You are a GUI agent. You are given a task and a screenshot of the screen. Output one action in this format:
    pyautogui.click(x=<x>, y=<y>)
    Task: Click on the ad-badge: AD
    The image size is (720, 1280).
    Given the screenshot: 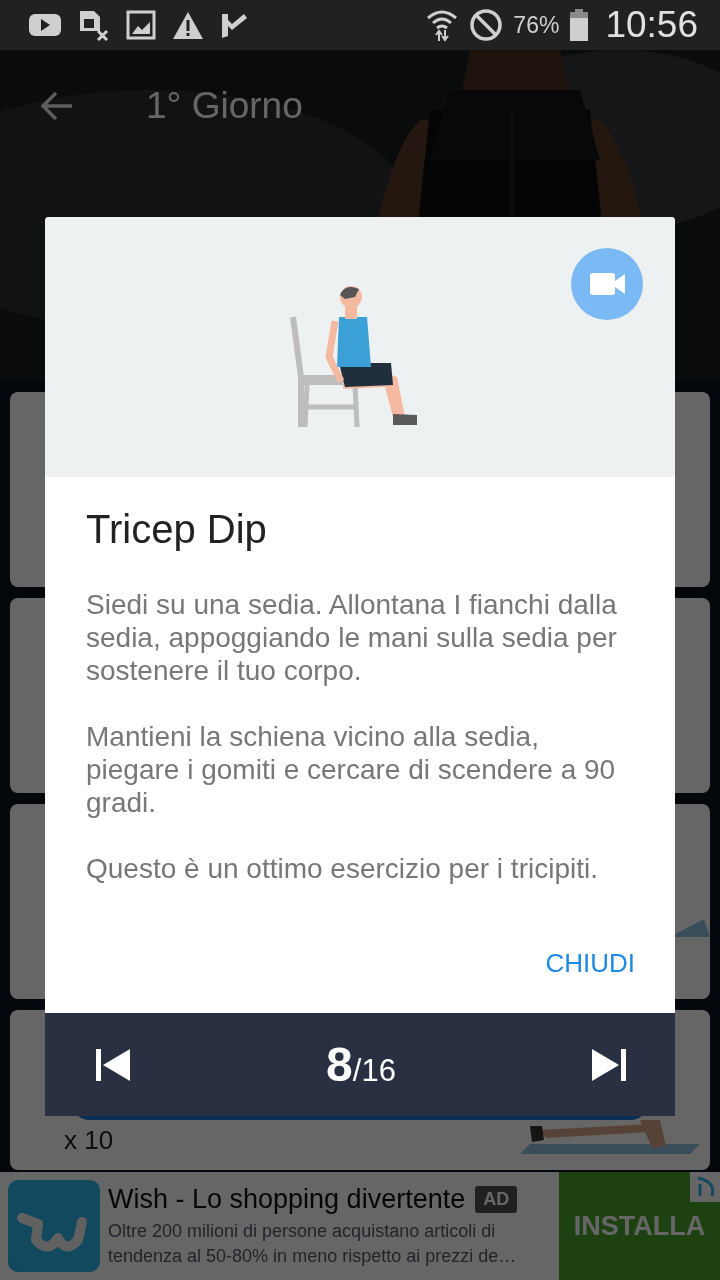 What is the action you would take?
    pyautogui.click(x=496, y=1199)
    